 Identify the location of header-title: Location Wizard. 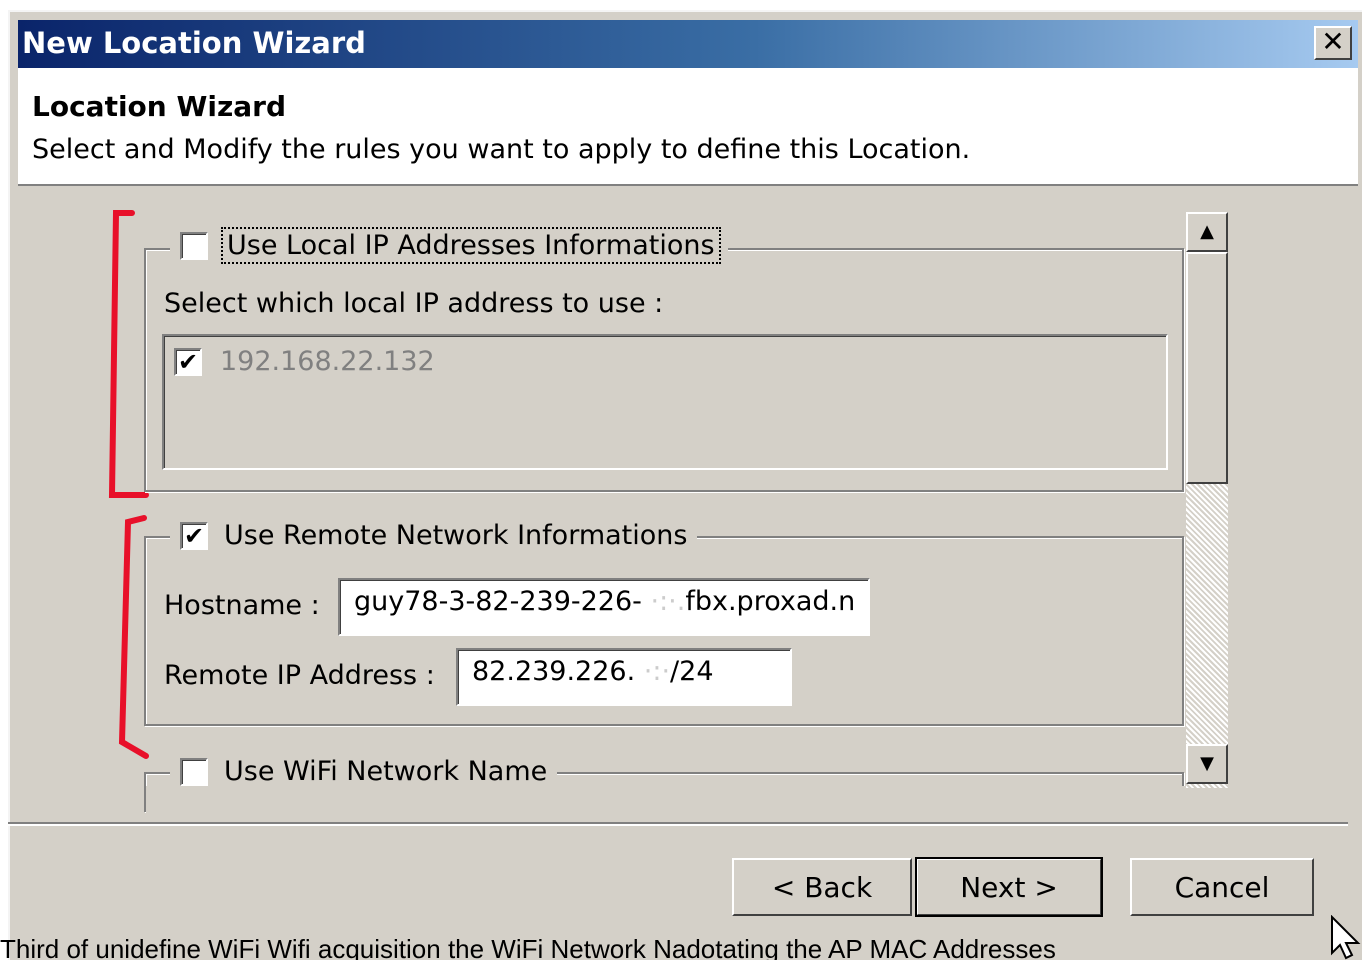
(159, 106).